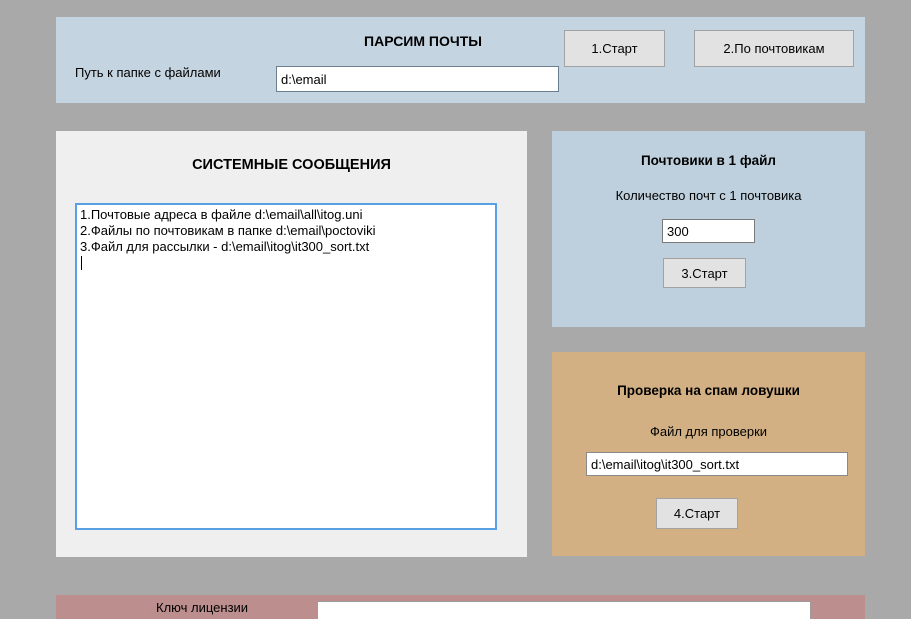 The image size is (911, 619). Describe the element at coordinates (291, 165) in the screenshot. I see `system-messages-title: СИСТЕМНЫЕ СООБЩЕНИЯ` at that location.